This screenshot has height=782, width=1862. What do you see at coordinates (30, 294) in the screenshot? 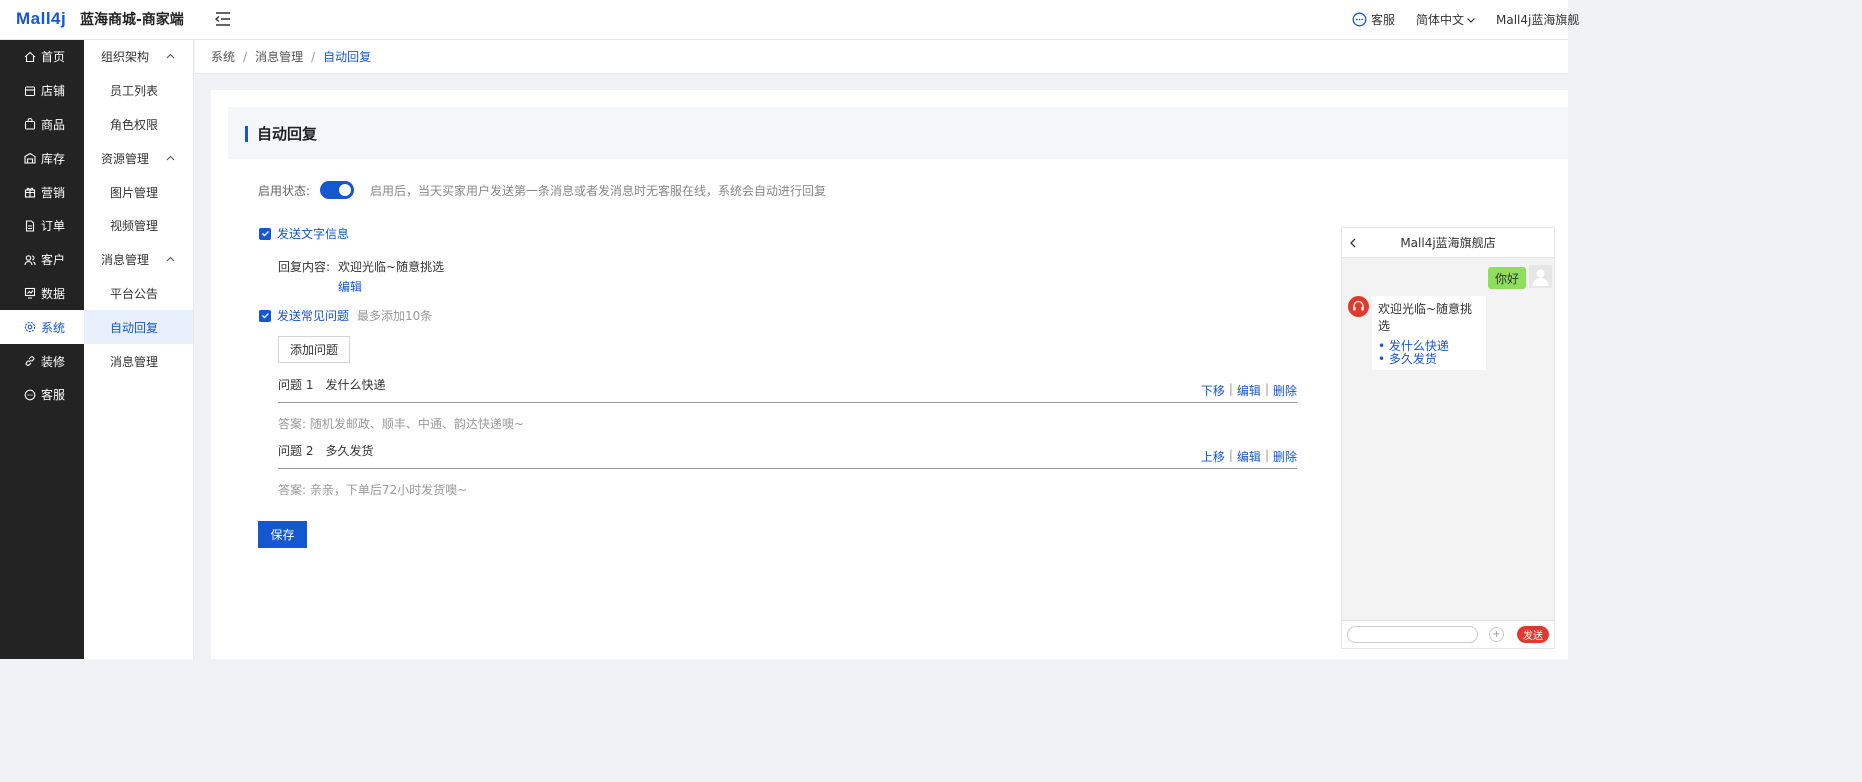
I see `chart-icon` at bounding box center [30, 294].